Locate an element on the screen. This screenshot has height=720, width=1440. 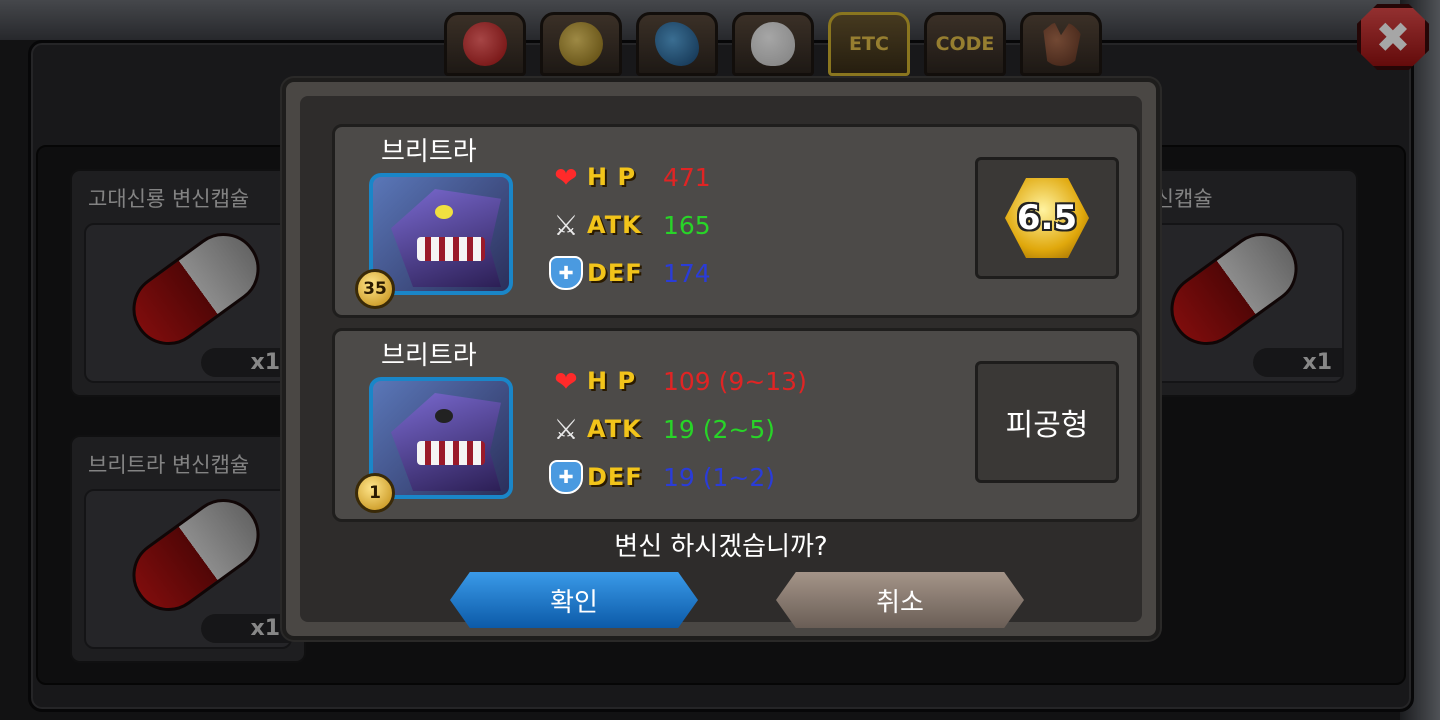
grade-badge-icon: 6.5 is located at coordinates (1047, 218).